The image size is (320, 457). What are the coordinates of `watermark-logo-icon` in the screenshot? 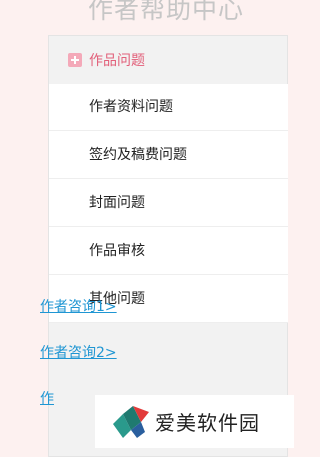 It's located at (131, 421).